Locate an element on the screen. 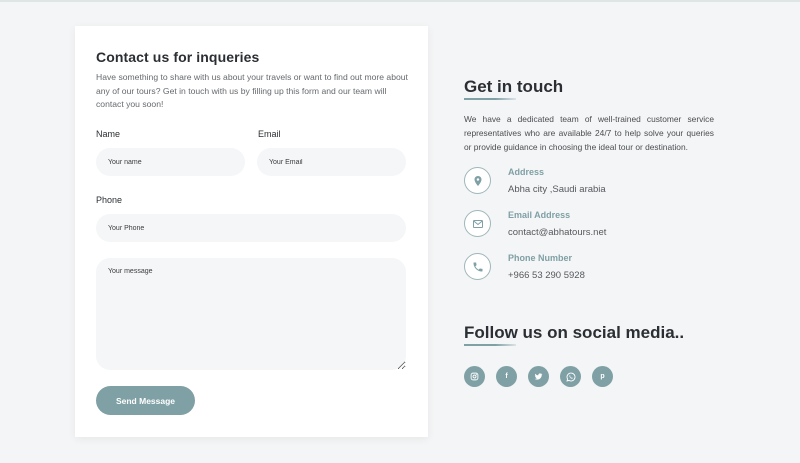  get-in-touch-title: Get in touch is located at coordinates (514, 86).